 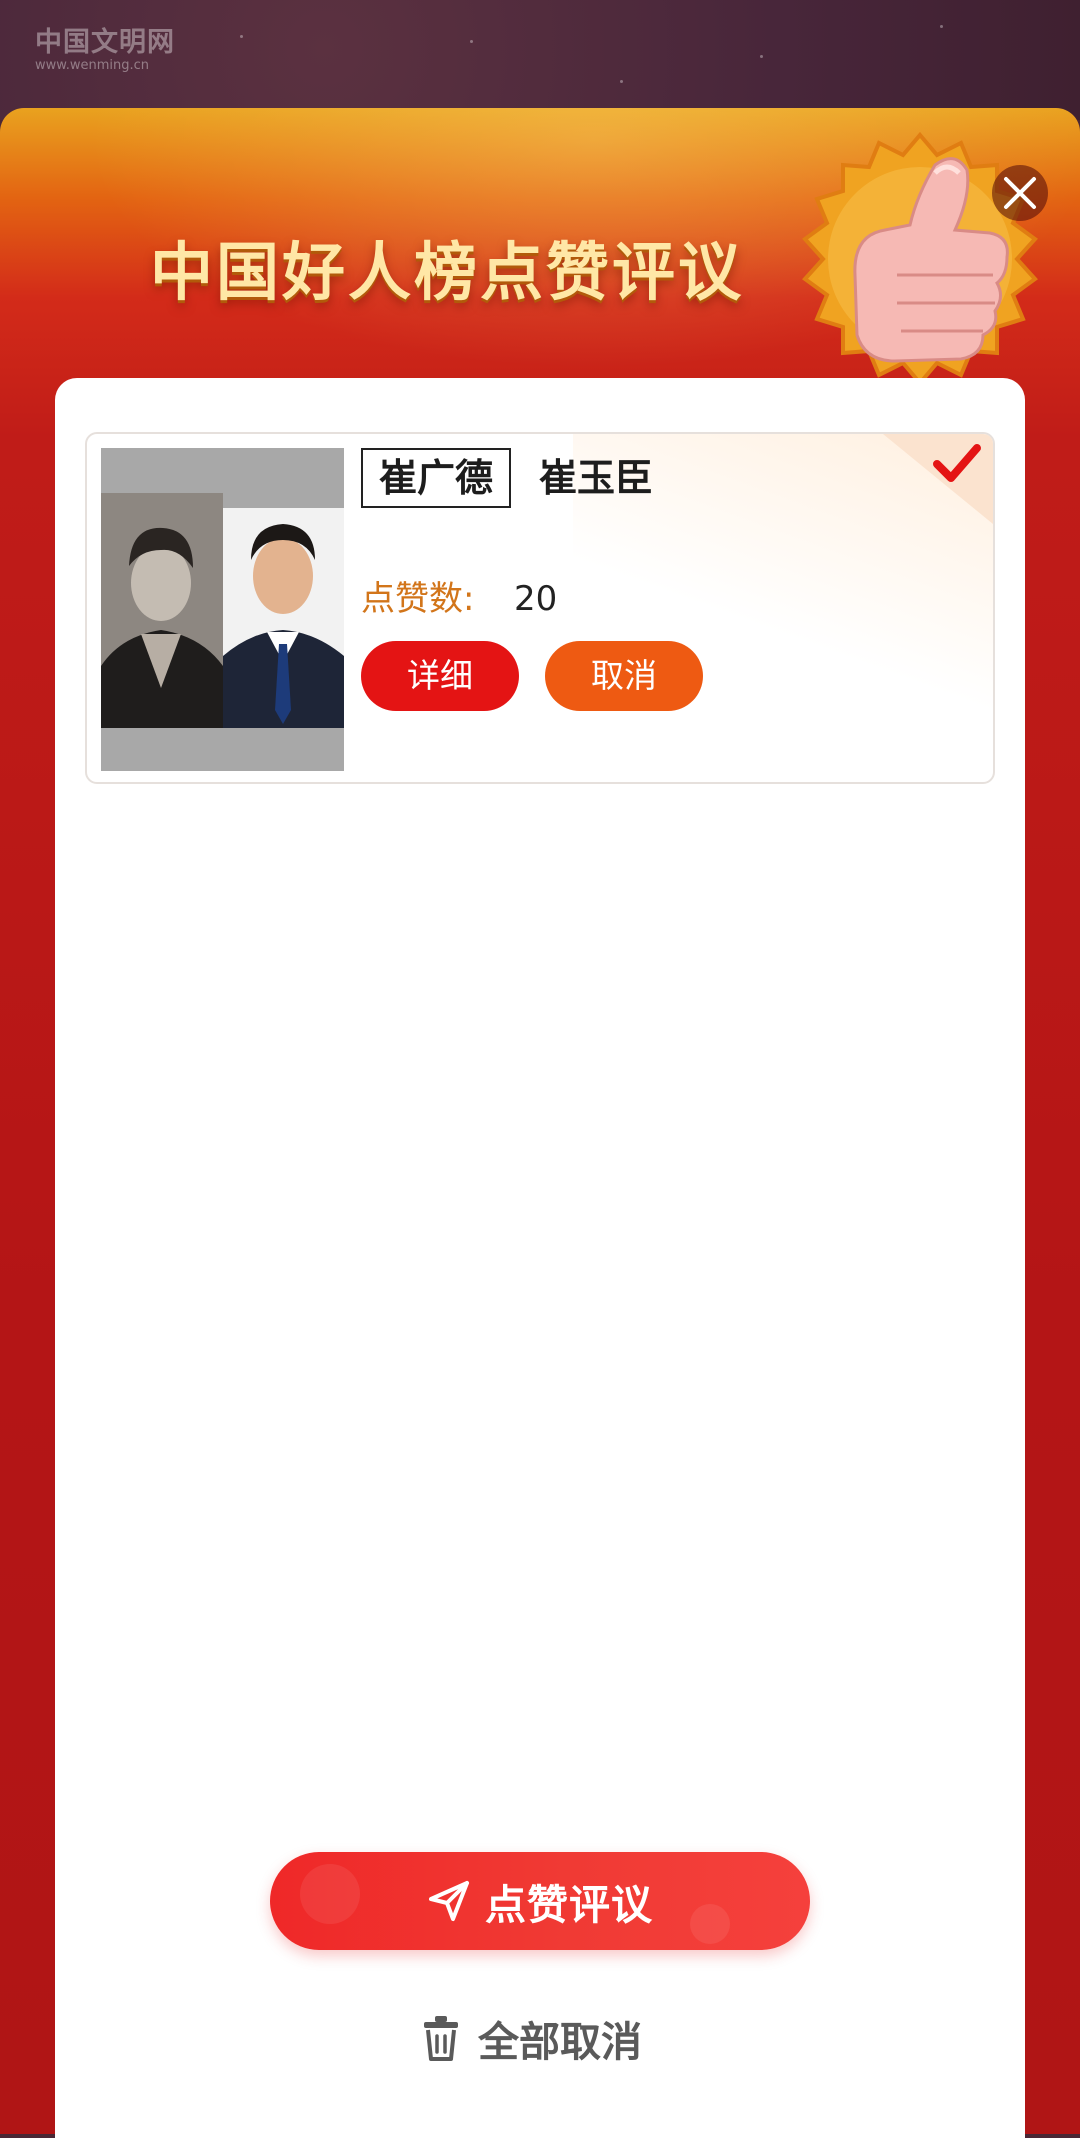 I want to click on close-button, so click(x=1020, y=193).